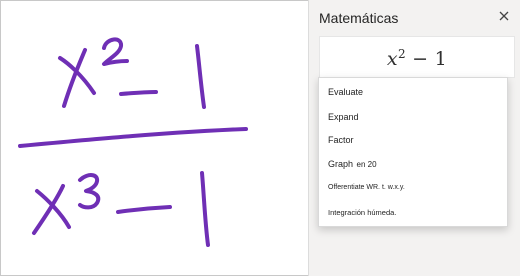 This screenshot has width=520, height=276. What do you see at coordinates (366, 164) in the screenshot?
I see `menu-item-graph-suffix: en 20` at bounding box center [366, 164].